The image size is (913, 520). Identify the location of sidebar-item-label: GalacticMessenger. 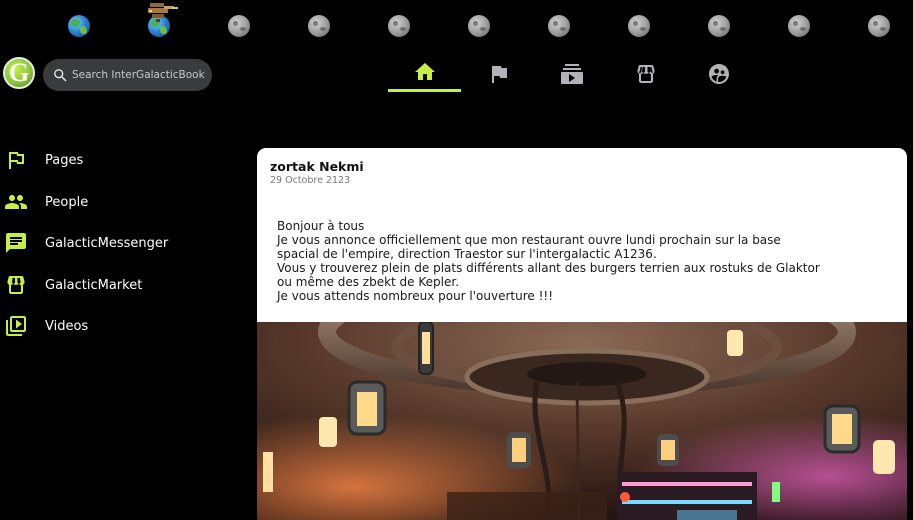
(107, 243).